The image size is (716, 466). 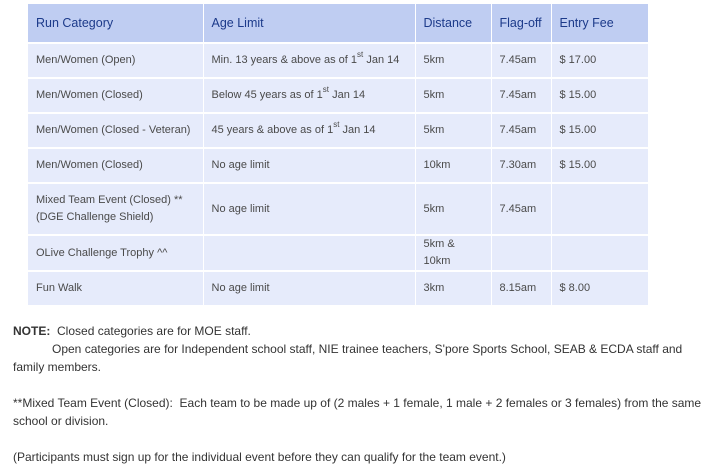 I want to click on cell-distance: 10km, so click(x=453, y=165).